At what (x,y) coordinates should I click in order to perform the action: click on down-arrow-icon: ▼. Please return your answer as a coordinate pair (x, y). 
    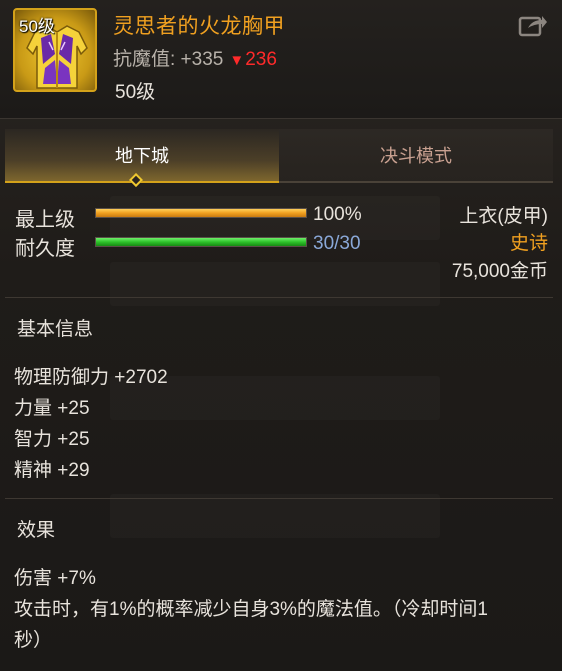
    Looking at the image, I should click on (237, 60).